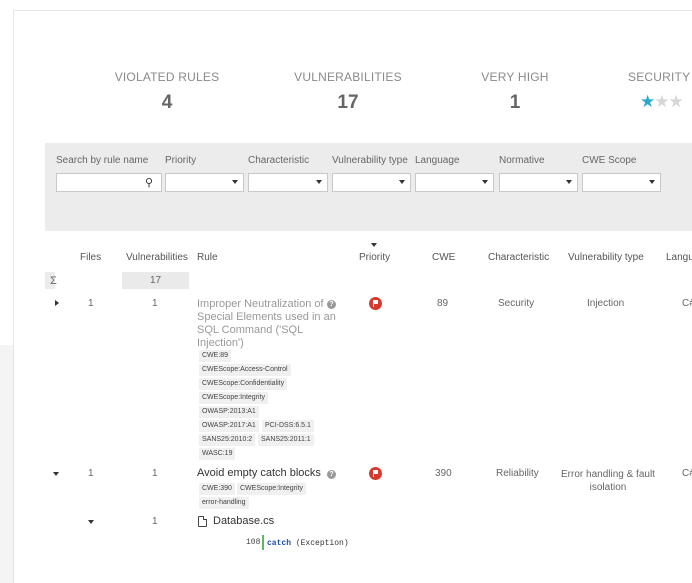  Describe the element at coordinates (167, 92) in the screenshot. I see `kpi-violated-rules: VIOLATED RULES 4` at that location.